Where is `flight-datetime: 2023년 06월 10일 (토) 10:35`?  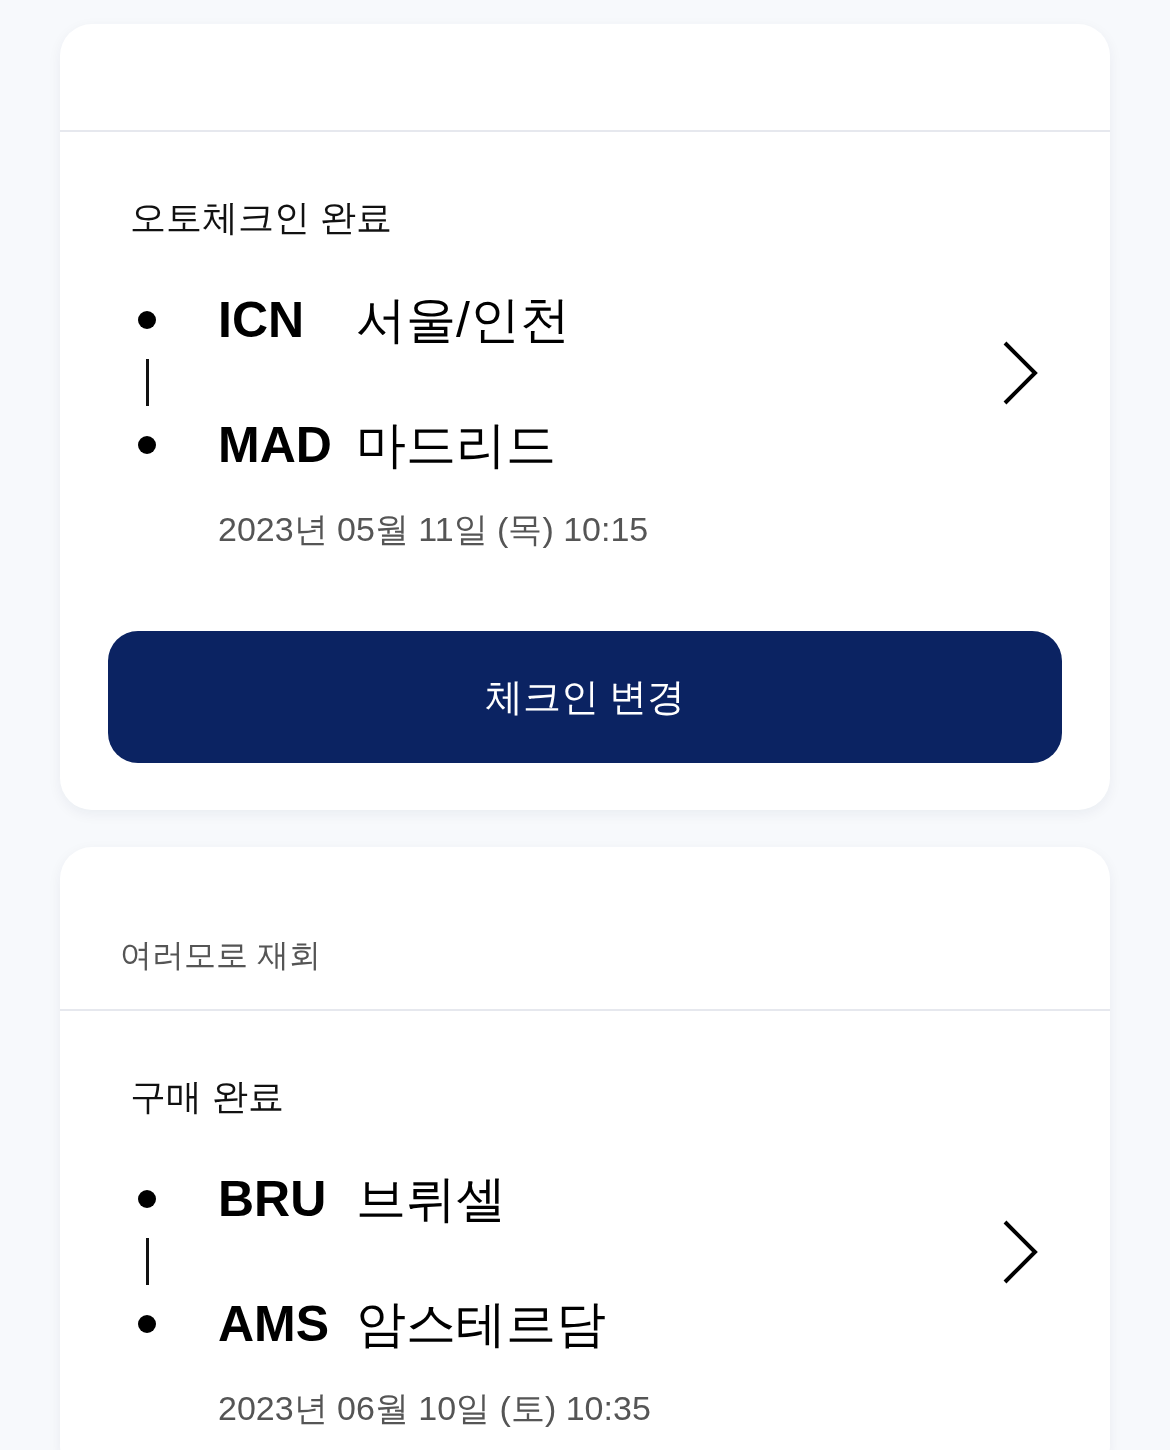 flight-datetime: 2023년 06월 10일 (토) 10:35 is located at coordinates (435, 1408).